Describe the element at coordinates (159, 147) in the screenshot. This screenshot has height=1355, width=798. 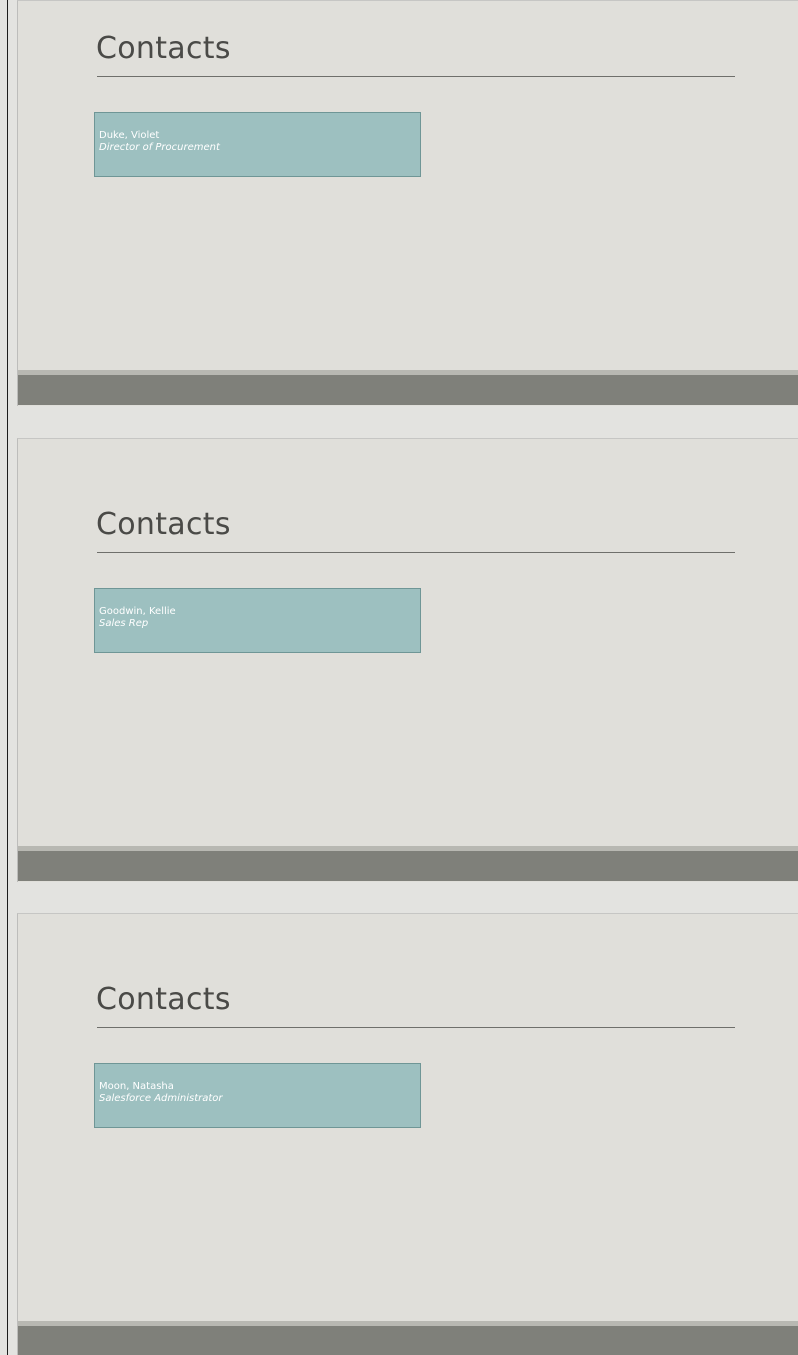
I see `contact-role: Director of Procurement` at that location.